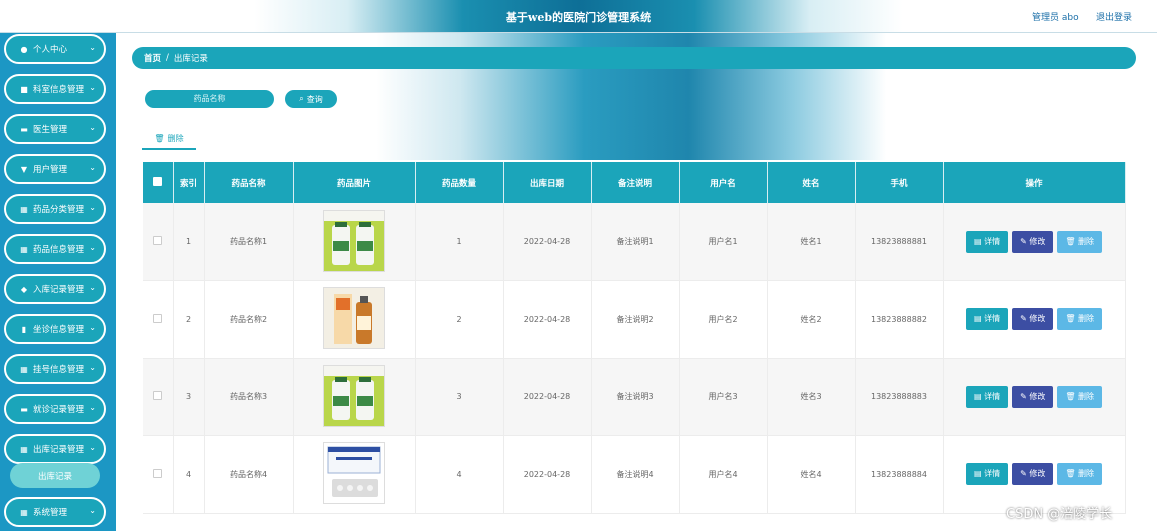  What do you see at coordinates (311, 99) in the screenshot?
I see `search-button: ⌕ 查询` at bounding box center [311, 99].